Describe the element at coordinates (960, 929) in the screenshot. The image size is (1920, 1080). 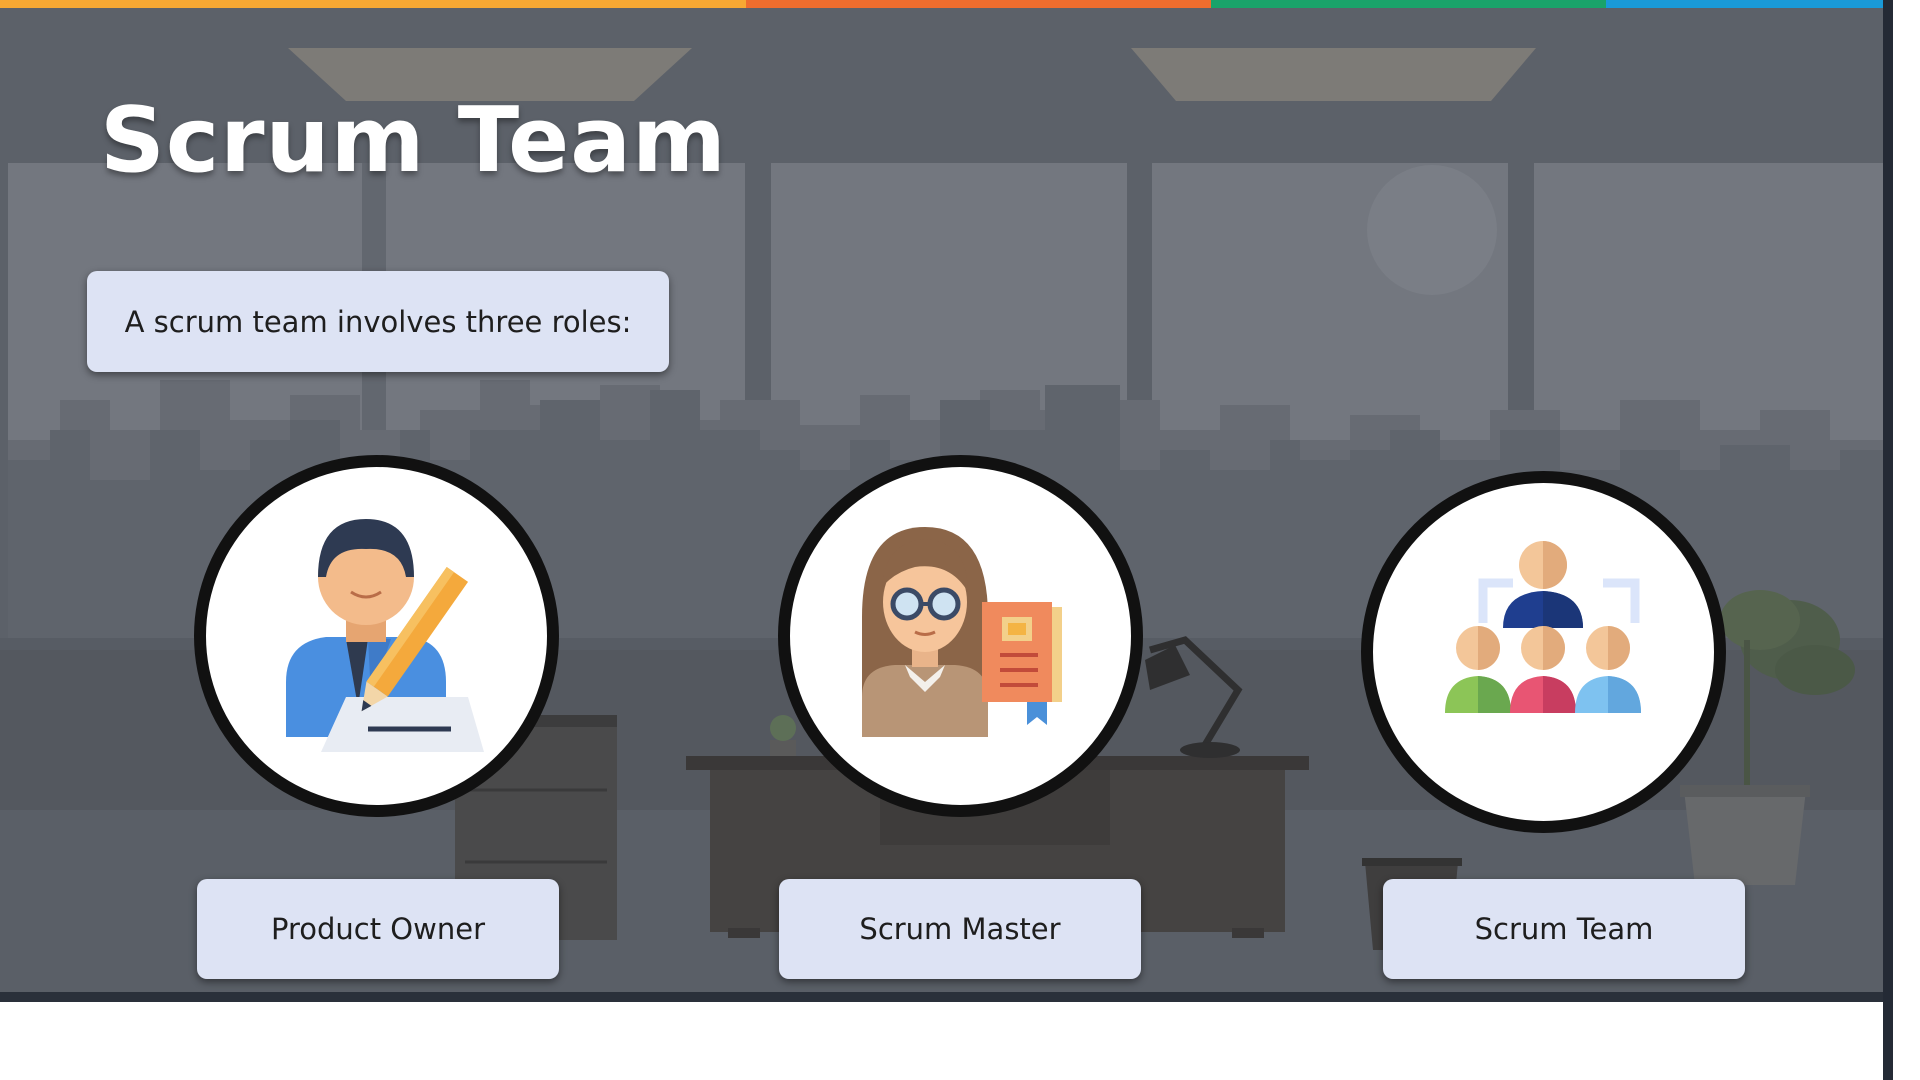
I see `scrum-master-label: Scrum Master` at that location.